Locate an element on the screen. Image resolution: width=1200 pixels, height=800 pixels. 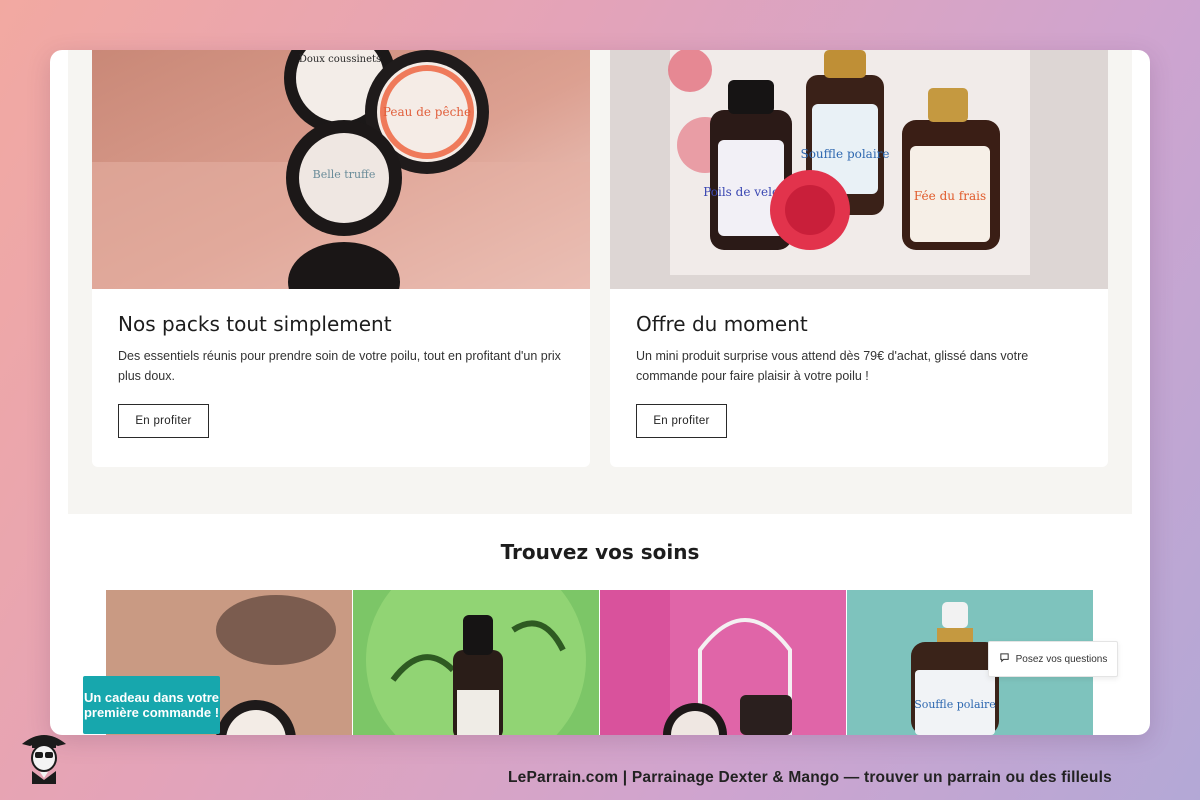
jar-label-doux: Doux coussinets is located at coordinates (340, 59).